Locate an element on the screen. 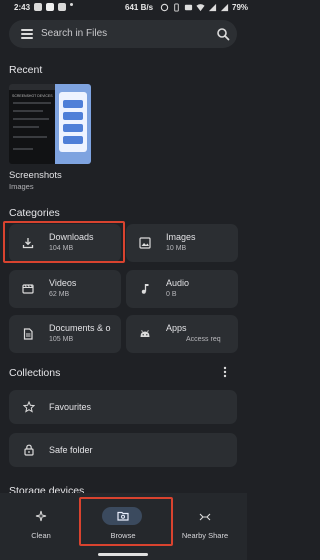 Image resolution: width=320 pixels, height=560 pixels. status-time: 2:43 is located at coordinates (22, 7).